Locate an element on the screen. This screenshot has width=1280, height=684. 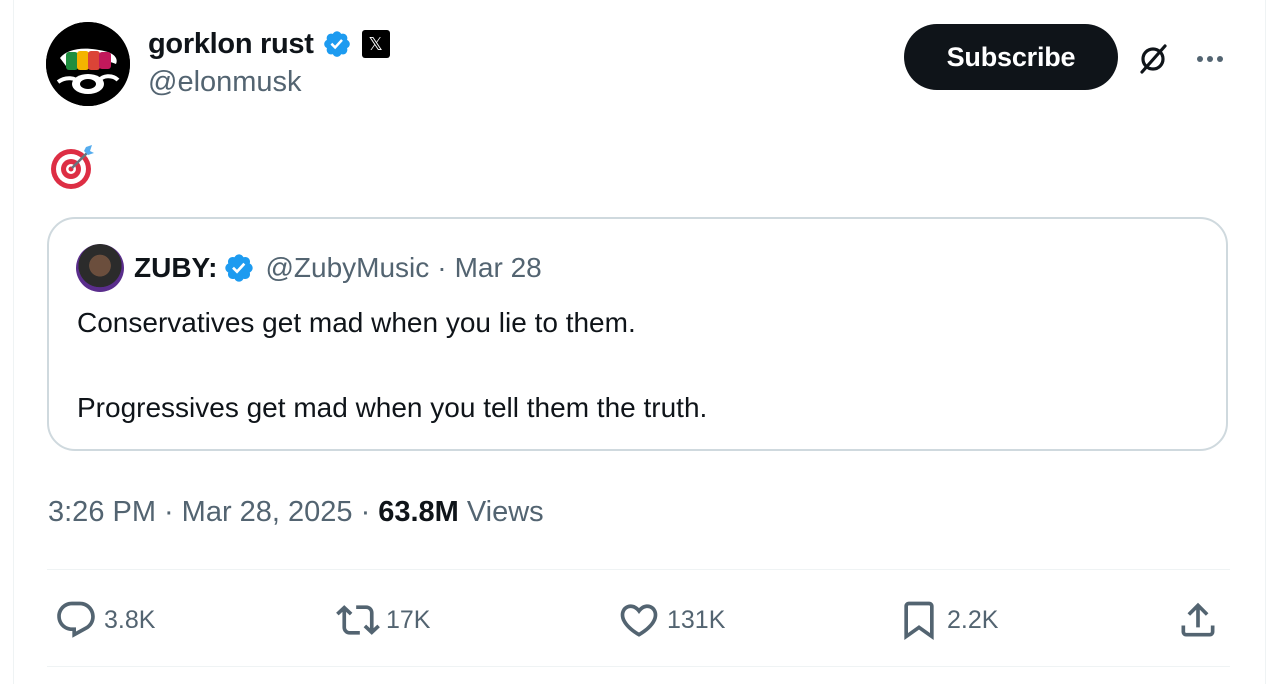
views-count: 63.8M is located at coordinates (418, 512).